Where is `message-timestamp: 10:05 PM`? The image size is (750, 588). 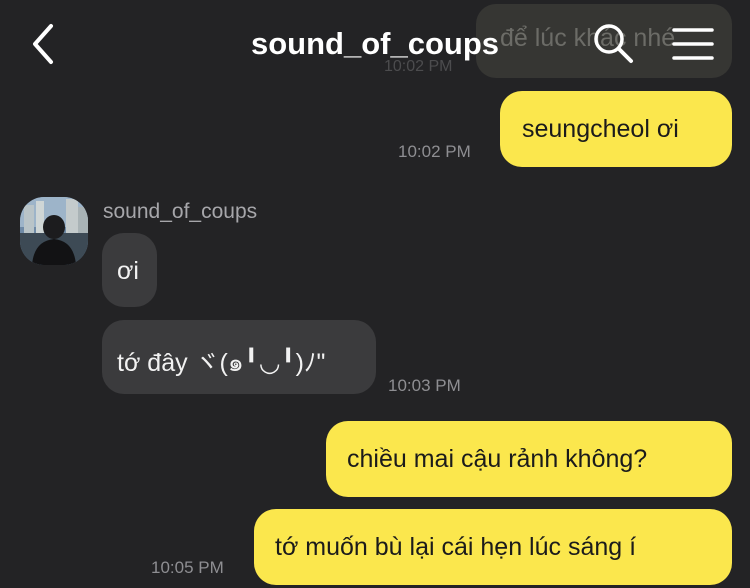 message-timestamp: 10:05 PM is located at coordinates (187, 567).